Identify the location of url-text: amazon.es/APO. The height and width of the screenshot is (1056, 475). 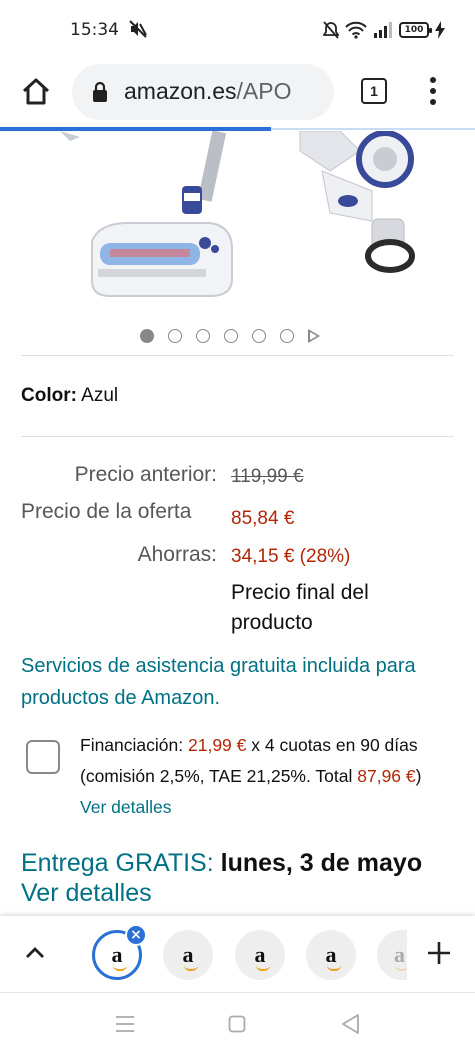
(207, 91).